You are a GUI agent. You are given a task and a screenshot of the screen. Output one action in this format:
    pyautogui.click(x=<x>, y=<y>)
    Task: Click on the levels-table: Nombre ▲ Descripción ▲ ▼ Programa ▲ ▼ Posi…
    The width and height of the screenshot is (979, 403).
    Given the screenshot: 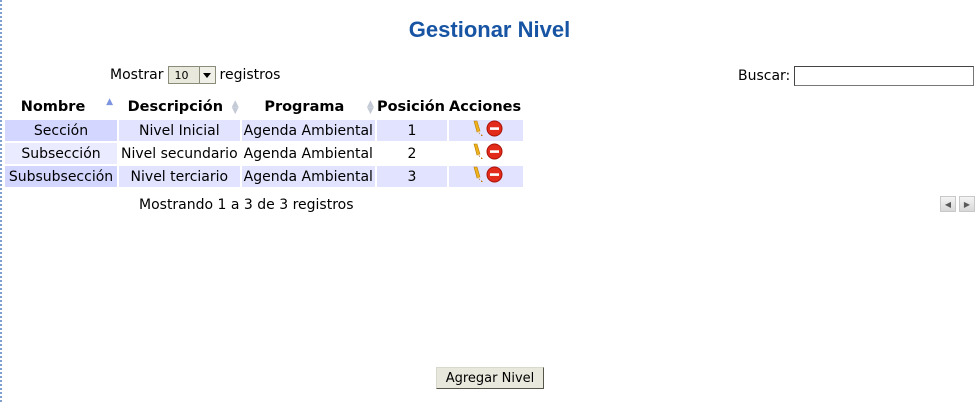 What is the action you would take?
    pyautogui.click(x=264, y=141)
    